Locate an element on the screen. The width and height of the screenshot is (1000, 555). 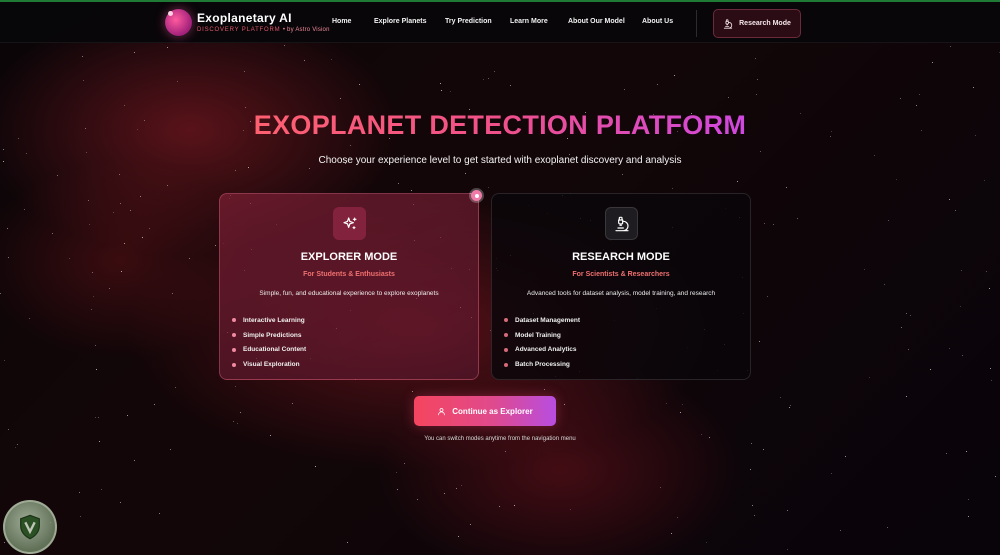
list-item: Advanced Analytics is located at coordinates (542, 350).